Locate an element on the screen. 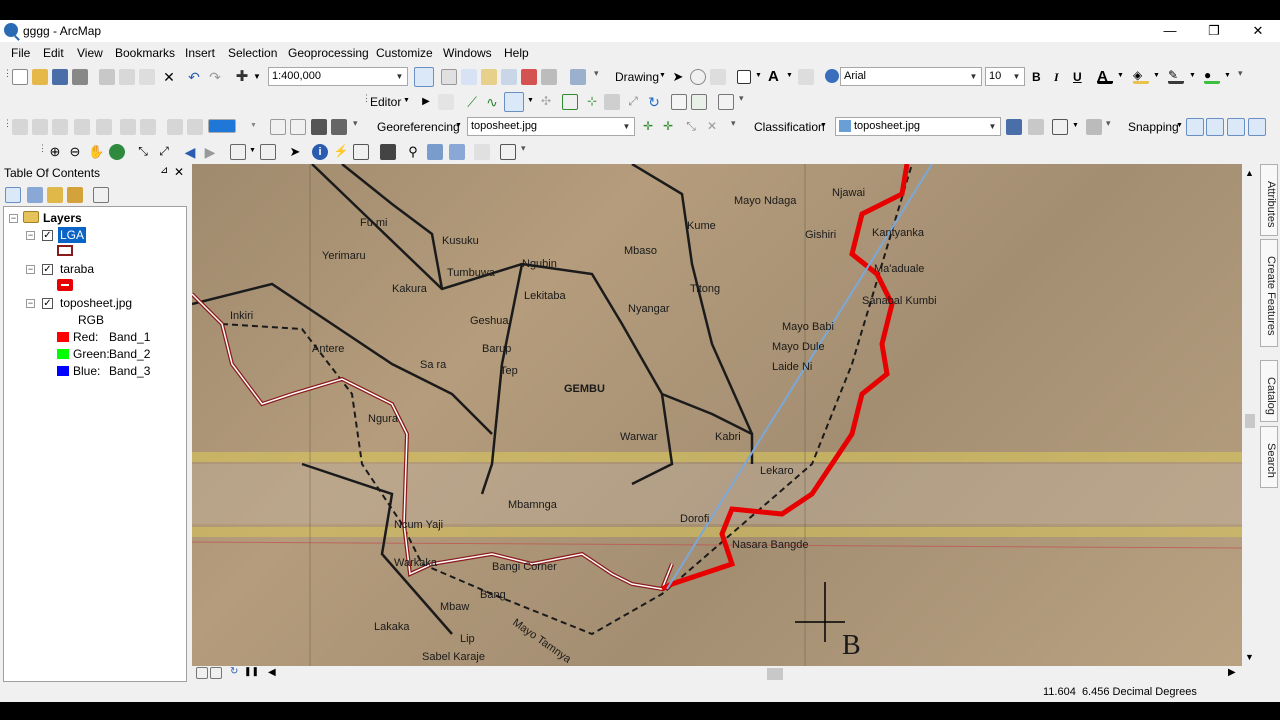 This screenshot has width=1280, height=720. menu-windows: Windows is located at coordinates (467, 53).